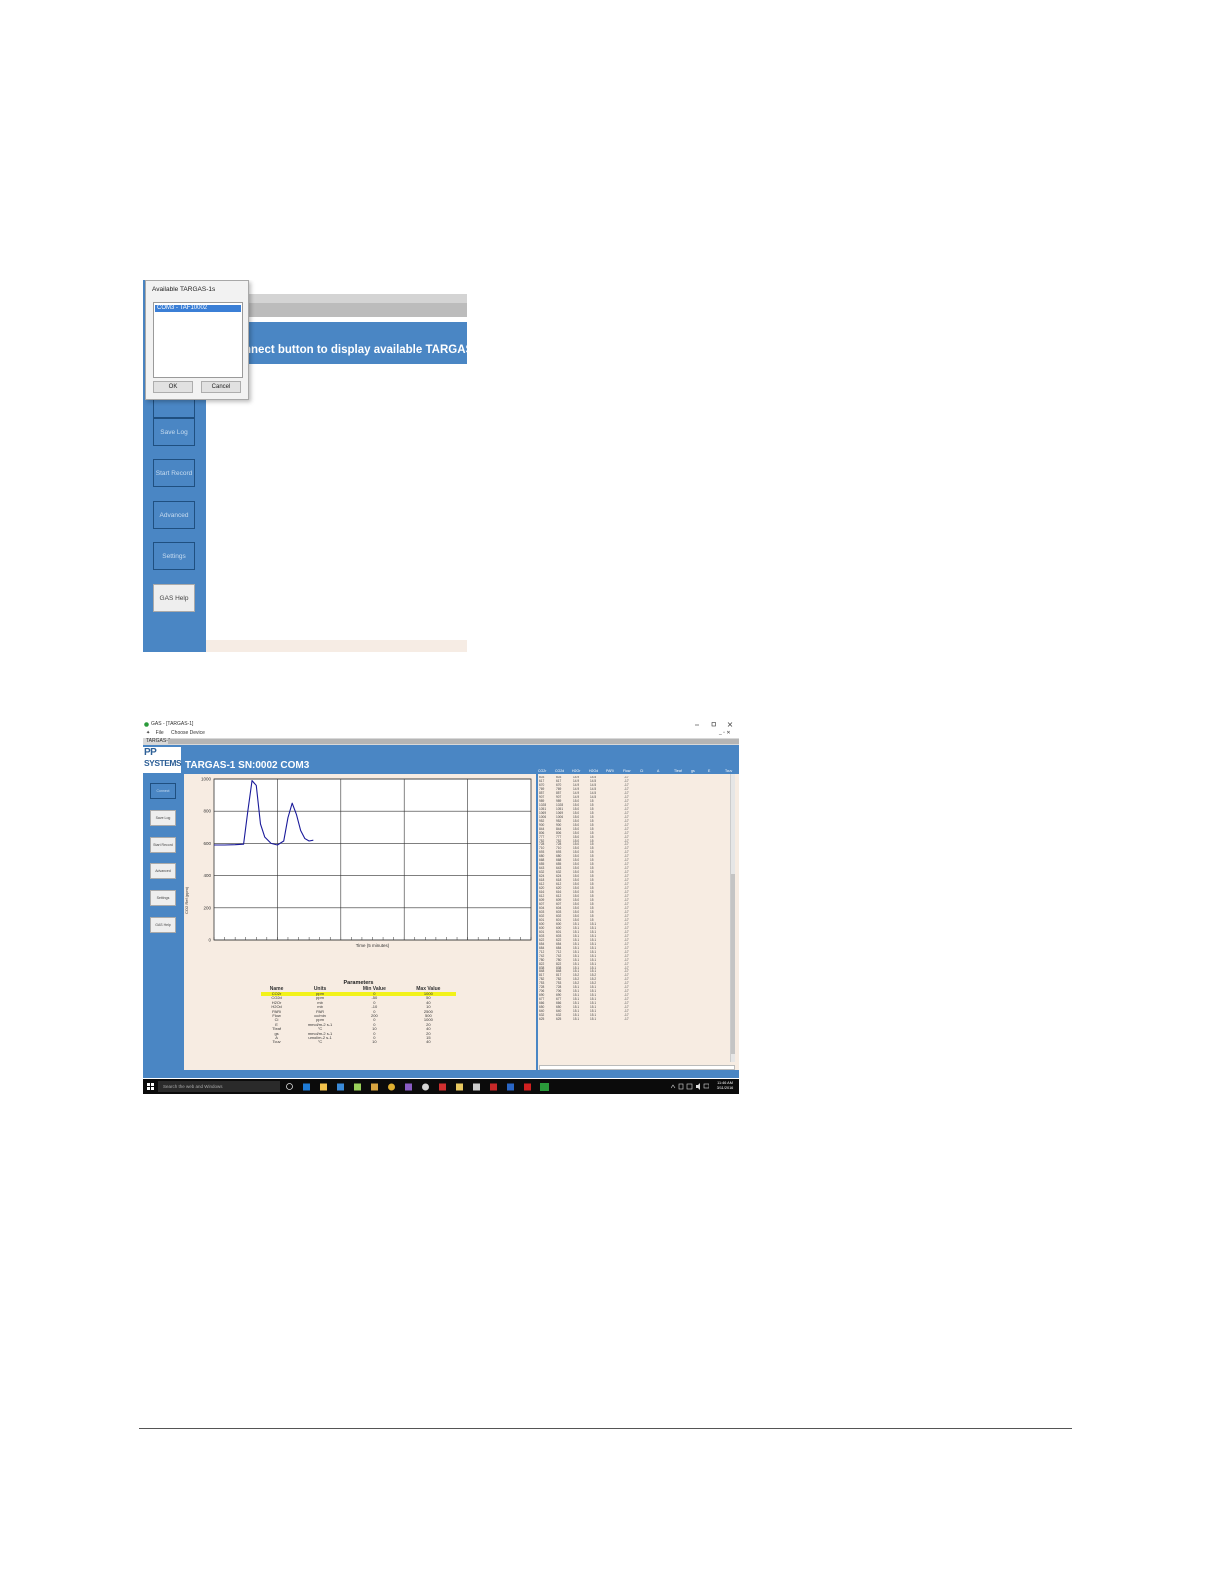 The width and height of the screenshot is (1224, 1584). What do you see at coordinates (725, 1086) in the screenshot?
I see `taskbar-clock: 11:46 AM 3/11/2016` at bounding box center [725, 1086].